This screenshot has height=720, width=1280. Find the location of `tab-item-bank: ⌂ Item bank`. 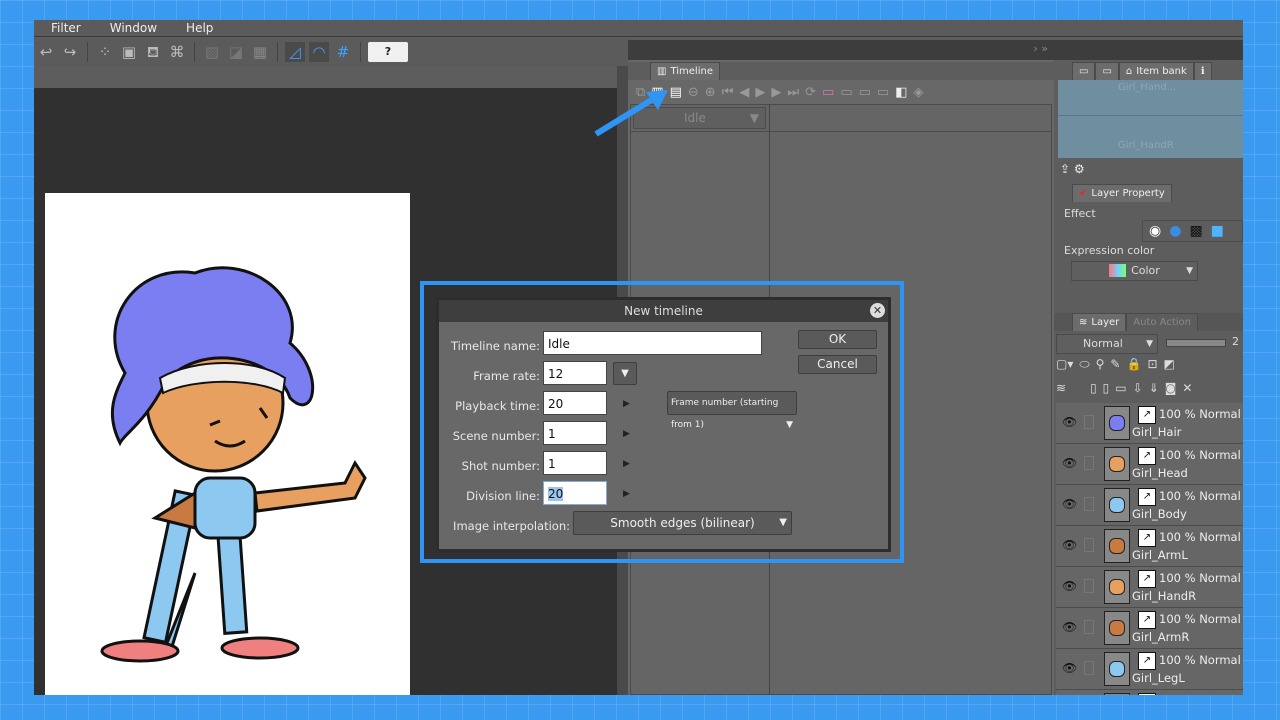

tab-item-bank: ⌂ Item bank is located at coordinates (1156, 71).